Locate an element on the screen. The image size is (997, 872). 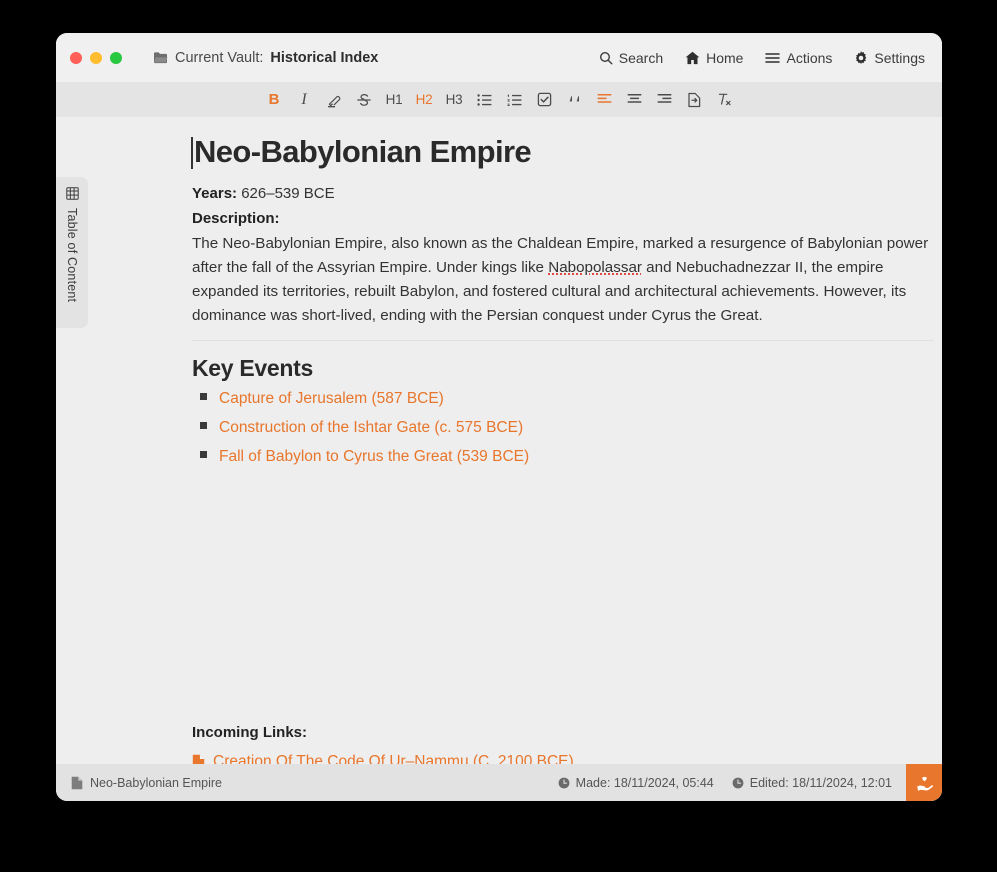
home-label: Home is located at coordinates (725, 57).